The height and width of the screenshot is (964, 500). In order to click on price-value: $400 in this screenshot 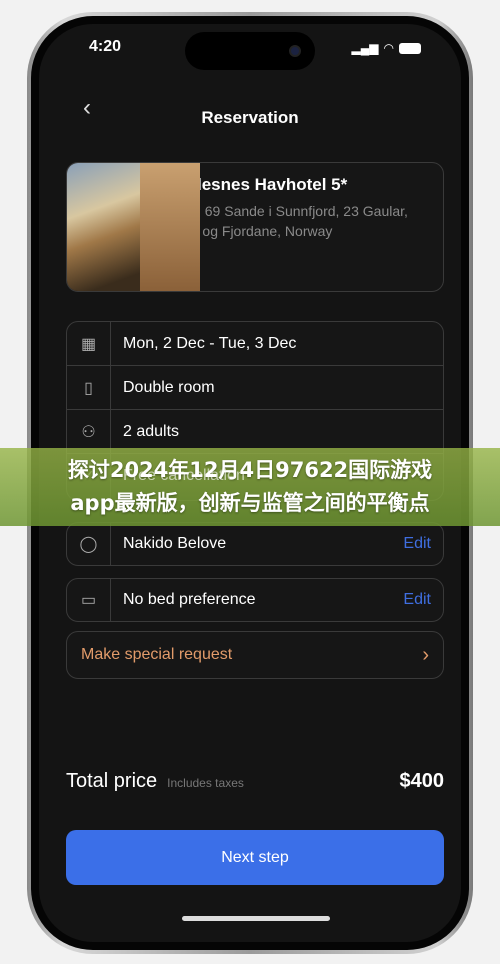, I will do `click(422, 781)`.